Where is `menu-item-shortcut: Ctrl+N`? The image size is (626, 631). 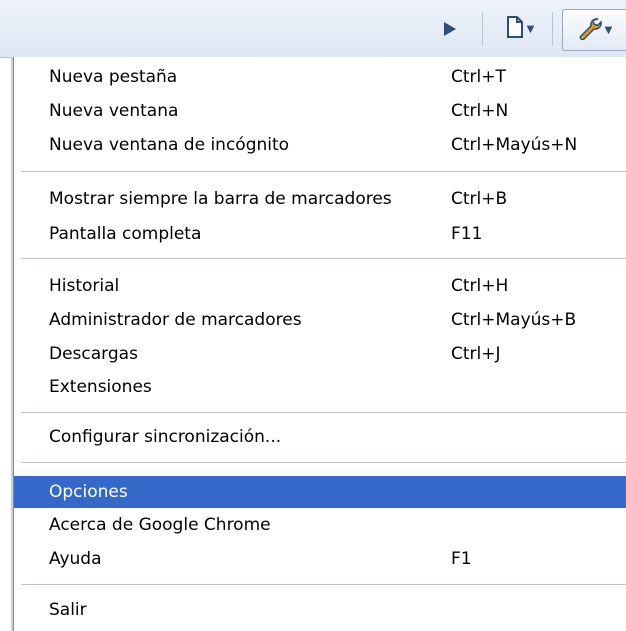
menu-item-shortcut: Ctrl+N is located at coordinates (480, 111).